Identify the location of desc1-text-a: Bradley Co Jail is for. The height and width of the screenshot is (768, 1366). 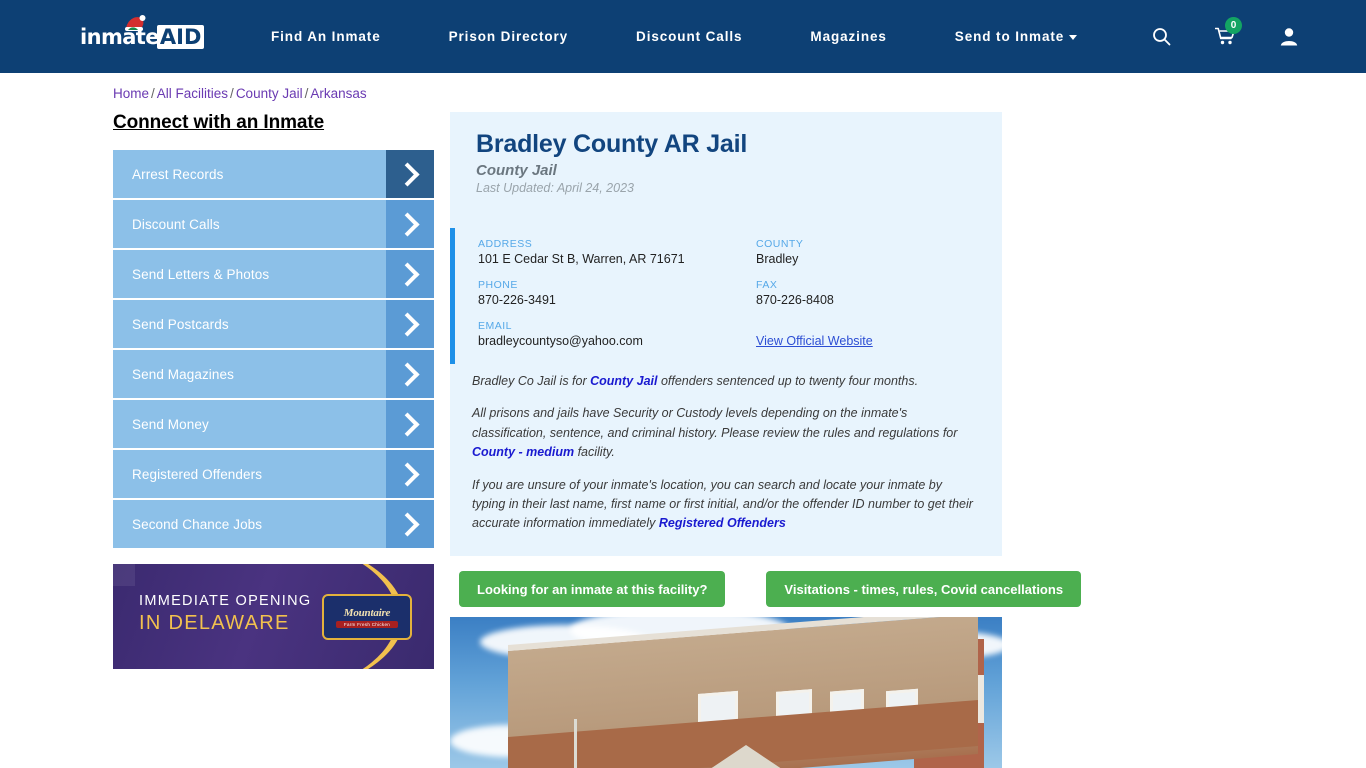
(531, 381).